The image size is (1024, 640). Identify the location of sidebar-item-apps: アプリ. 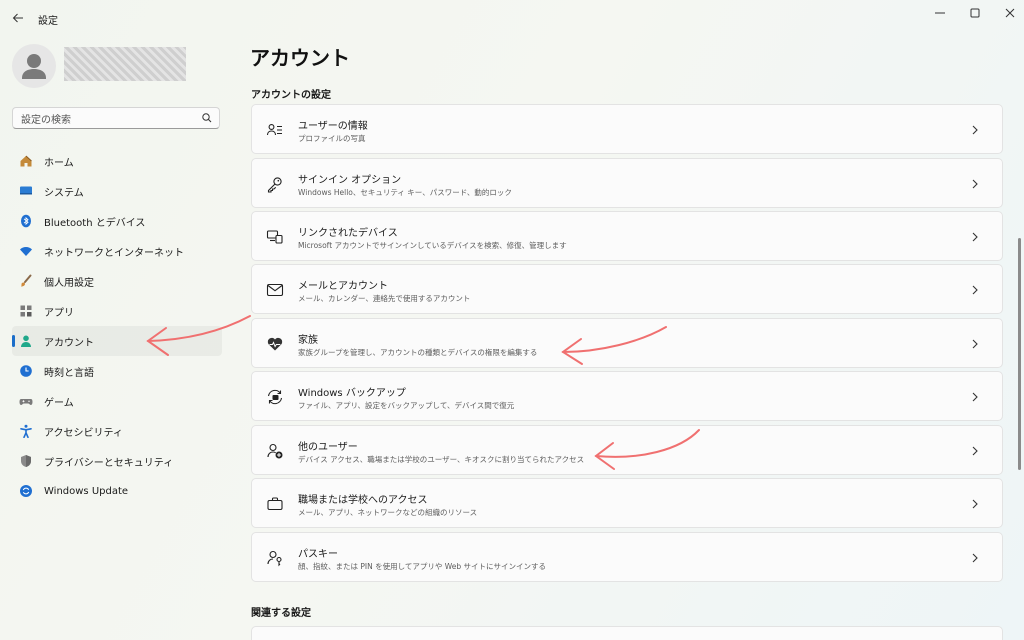
(117, 311).